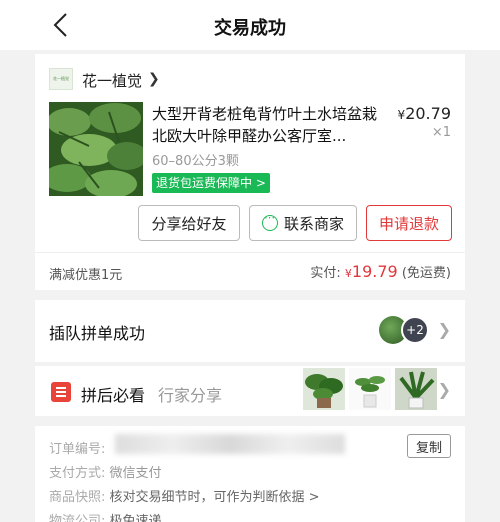  Describe the element at coordinates (409, 223) in the screenshot. I see `refund-button: 申请退款` at that location.